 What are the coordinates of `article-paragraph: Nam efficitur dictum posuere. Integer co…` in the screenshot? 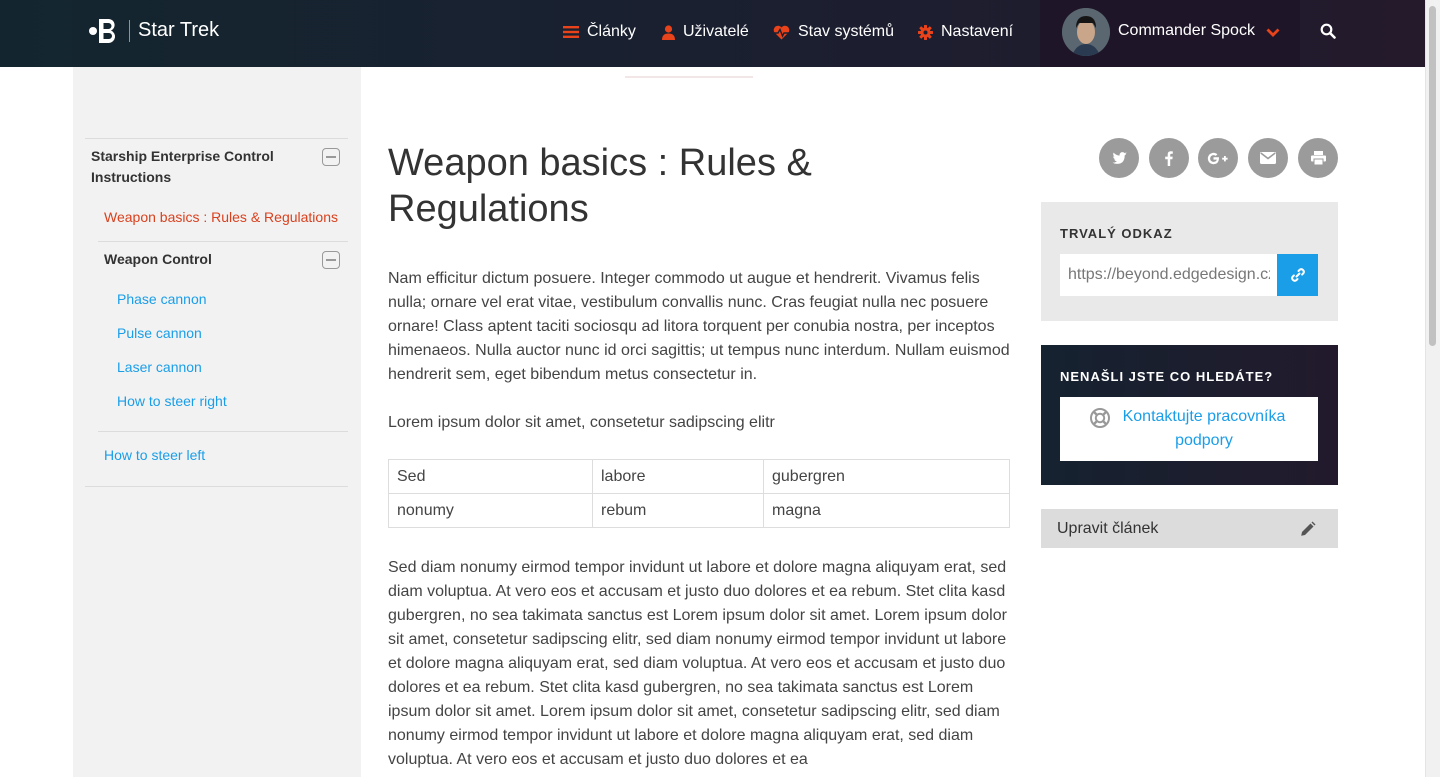 It's located at (699, 326).